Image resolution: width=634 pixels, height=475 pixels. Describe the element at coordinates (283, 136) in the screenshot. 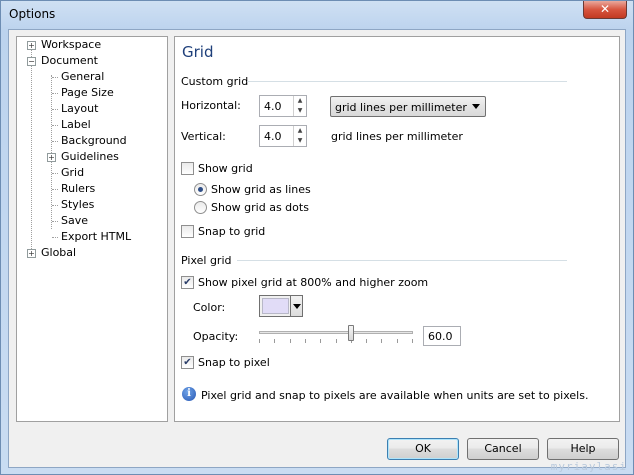

I see `vertical-spinbox: 4.0 ▲ ▼` at that location.